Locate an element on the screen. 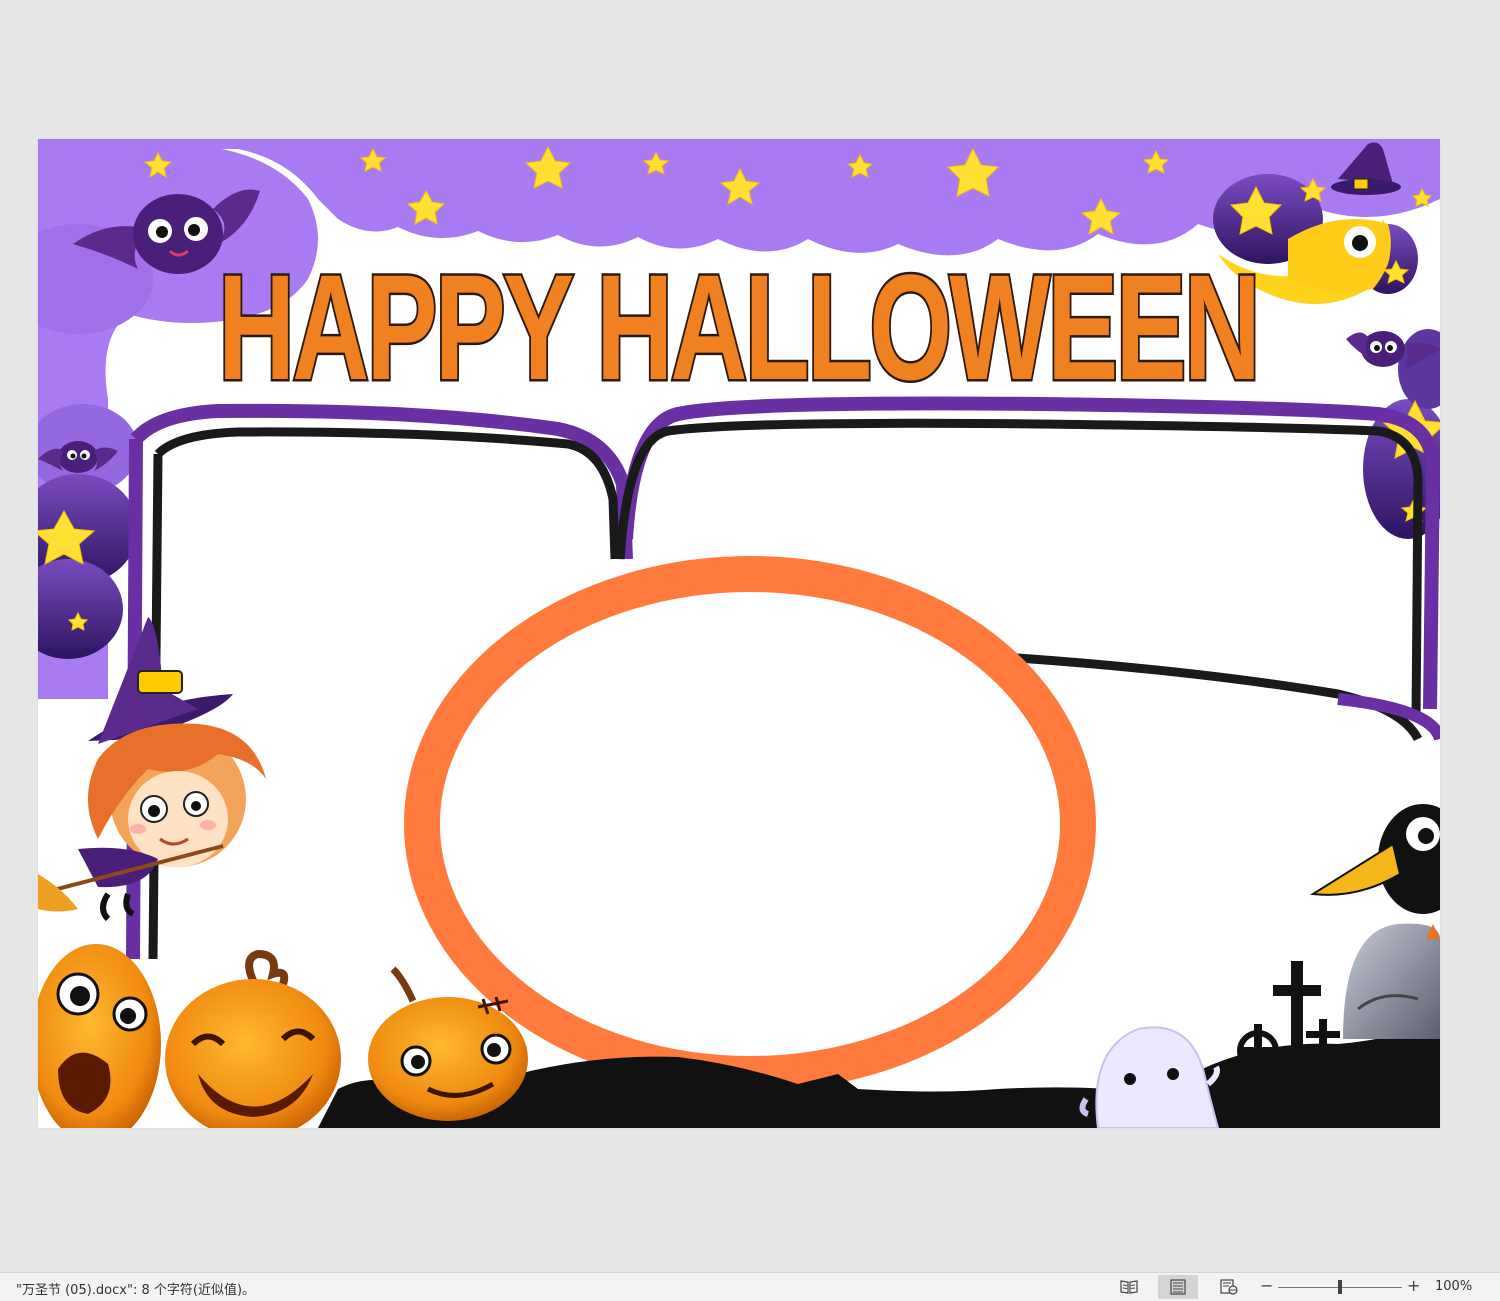 This screenshot has height=1301, width=1500. read-mode-button is located at coordinates (1129, 1287).